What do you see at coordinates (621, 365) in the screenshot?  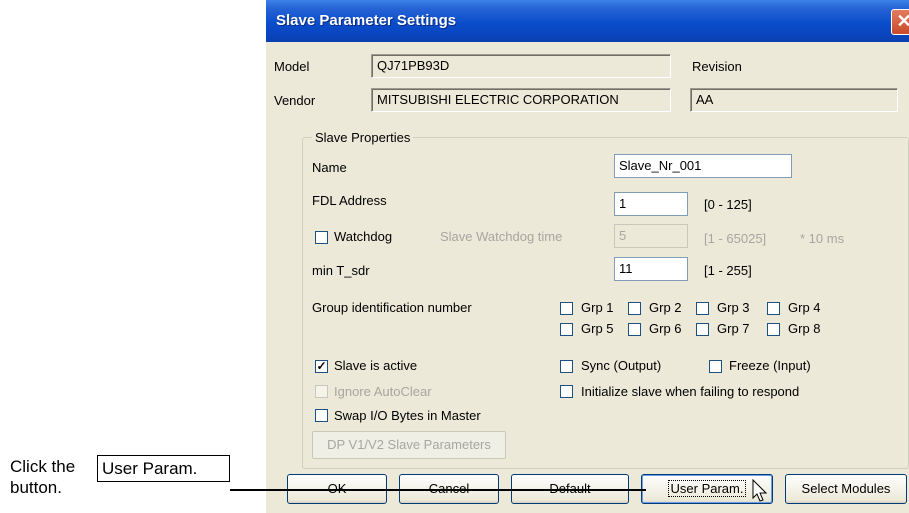 I see `sync-output-label: Sync (Output)` at bounding box center [621, 365].